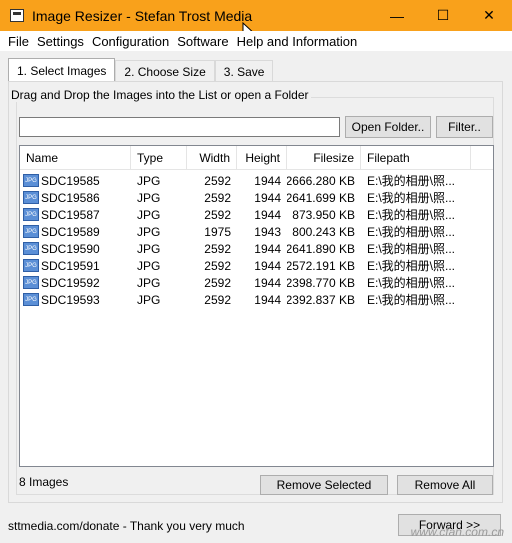 Image resolution: width=512 pixels, height=543 pixels. I want to click on column-filesize: Filesize, so click(324, 158).